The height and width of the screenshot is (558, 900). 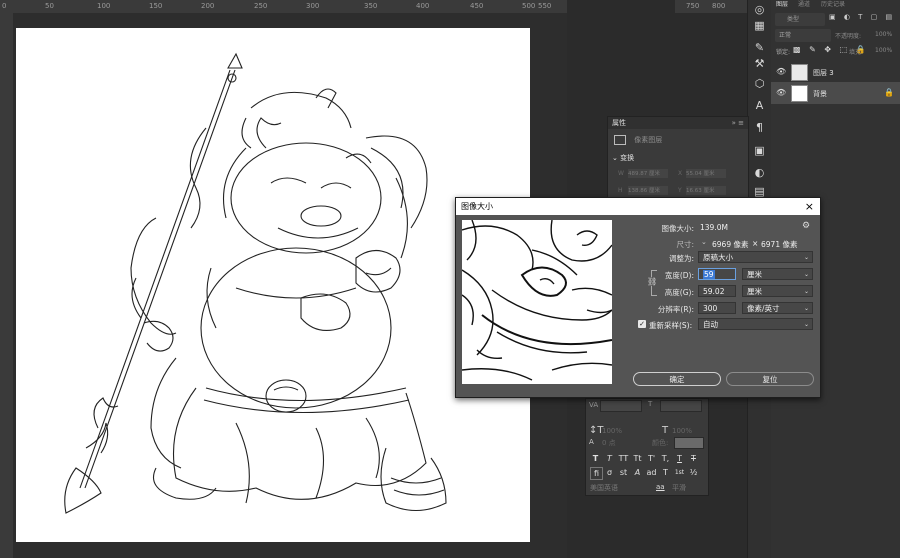 I want to click on resample-select: 自动 ⌄, so click(x=755, y=324).